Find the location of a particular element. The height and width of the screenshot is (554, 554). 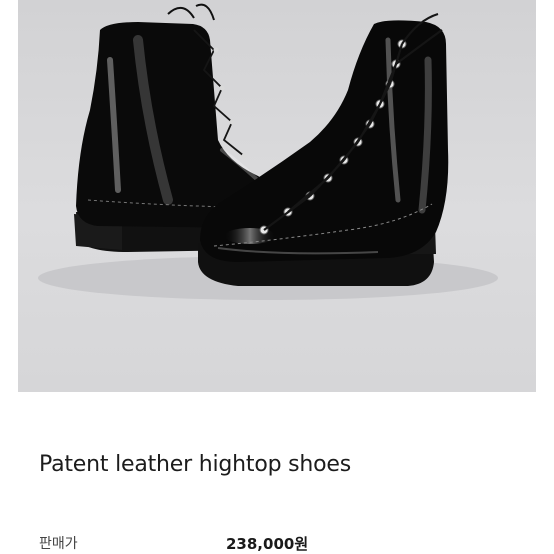

price-row: 판매가 238,000원 is located at coordinates (279, 543).